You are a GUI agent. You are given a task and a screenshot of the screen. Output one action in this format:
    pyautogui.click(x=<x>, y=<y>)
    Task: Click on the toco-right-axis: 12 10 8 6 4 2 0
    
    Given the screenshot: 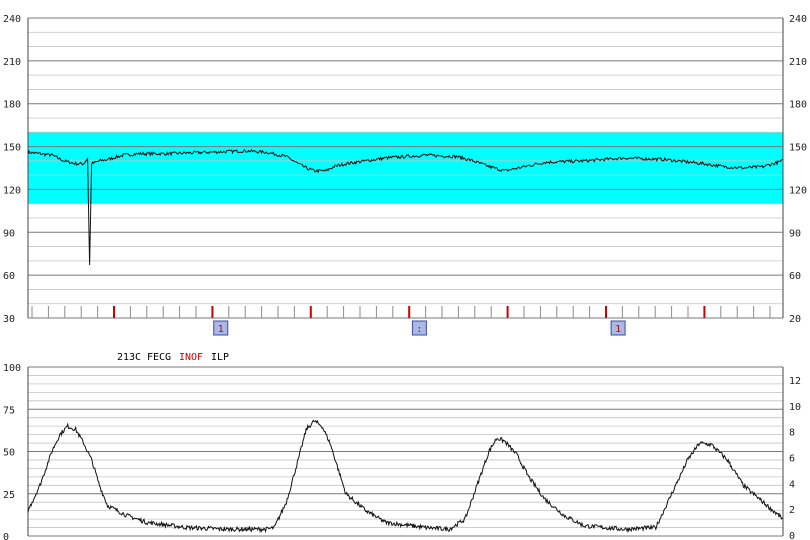 What is the action you would take?
    pyautogui.click(x=795, y=458)
    